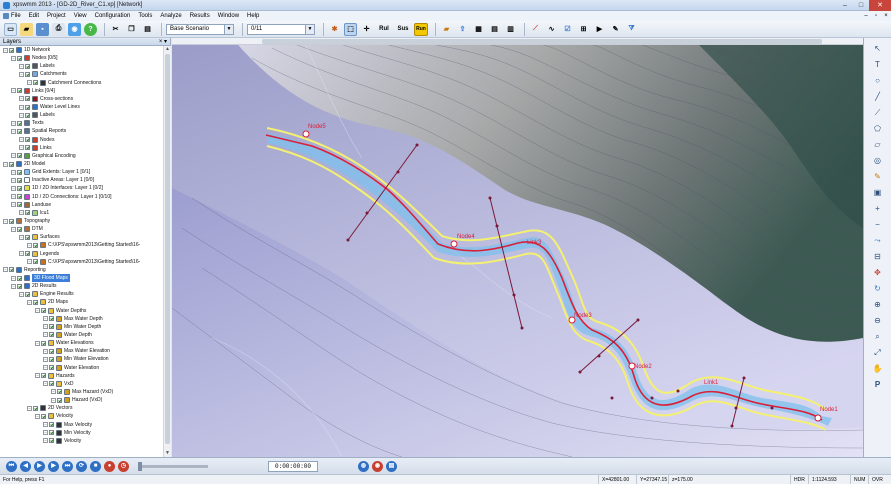  I want to click on zoom-out-icon: ⊖, so click(878, 321).